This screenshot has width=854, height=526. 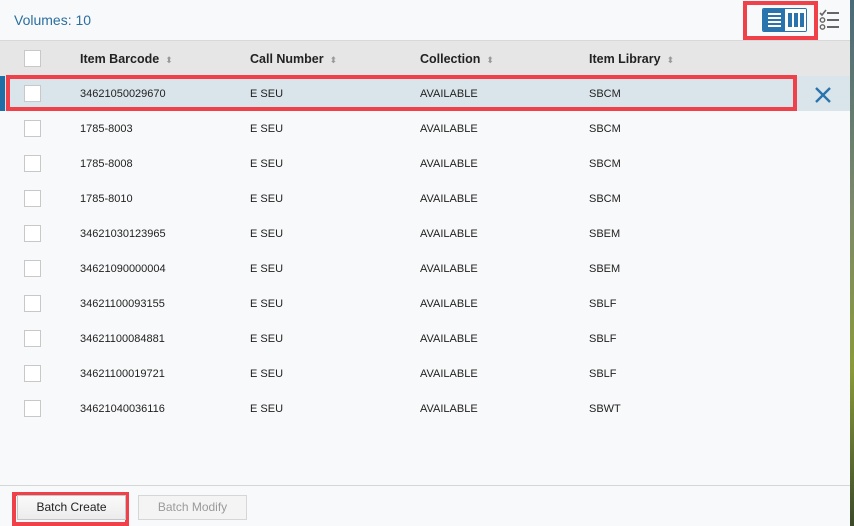 I want to click on table-row: 1785-8008 E SEU AVAILABLE SBCM, so click(x=425, y=163).